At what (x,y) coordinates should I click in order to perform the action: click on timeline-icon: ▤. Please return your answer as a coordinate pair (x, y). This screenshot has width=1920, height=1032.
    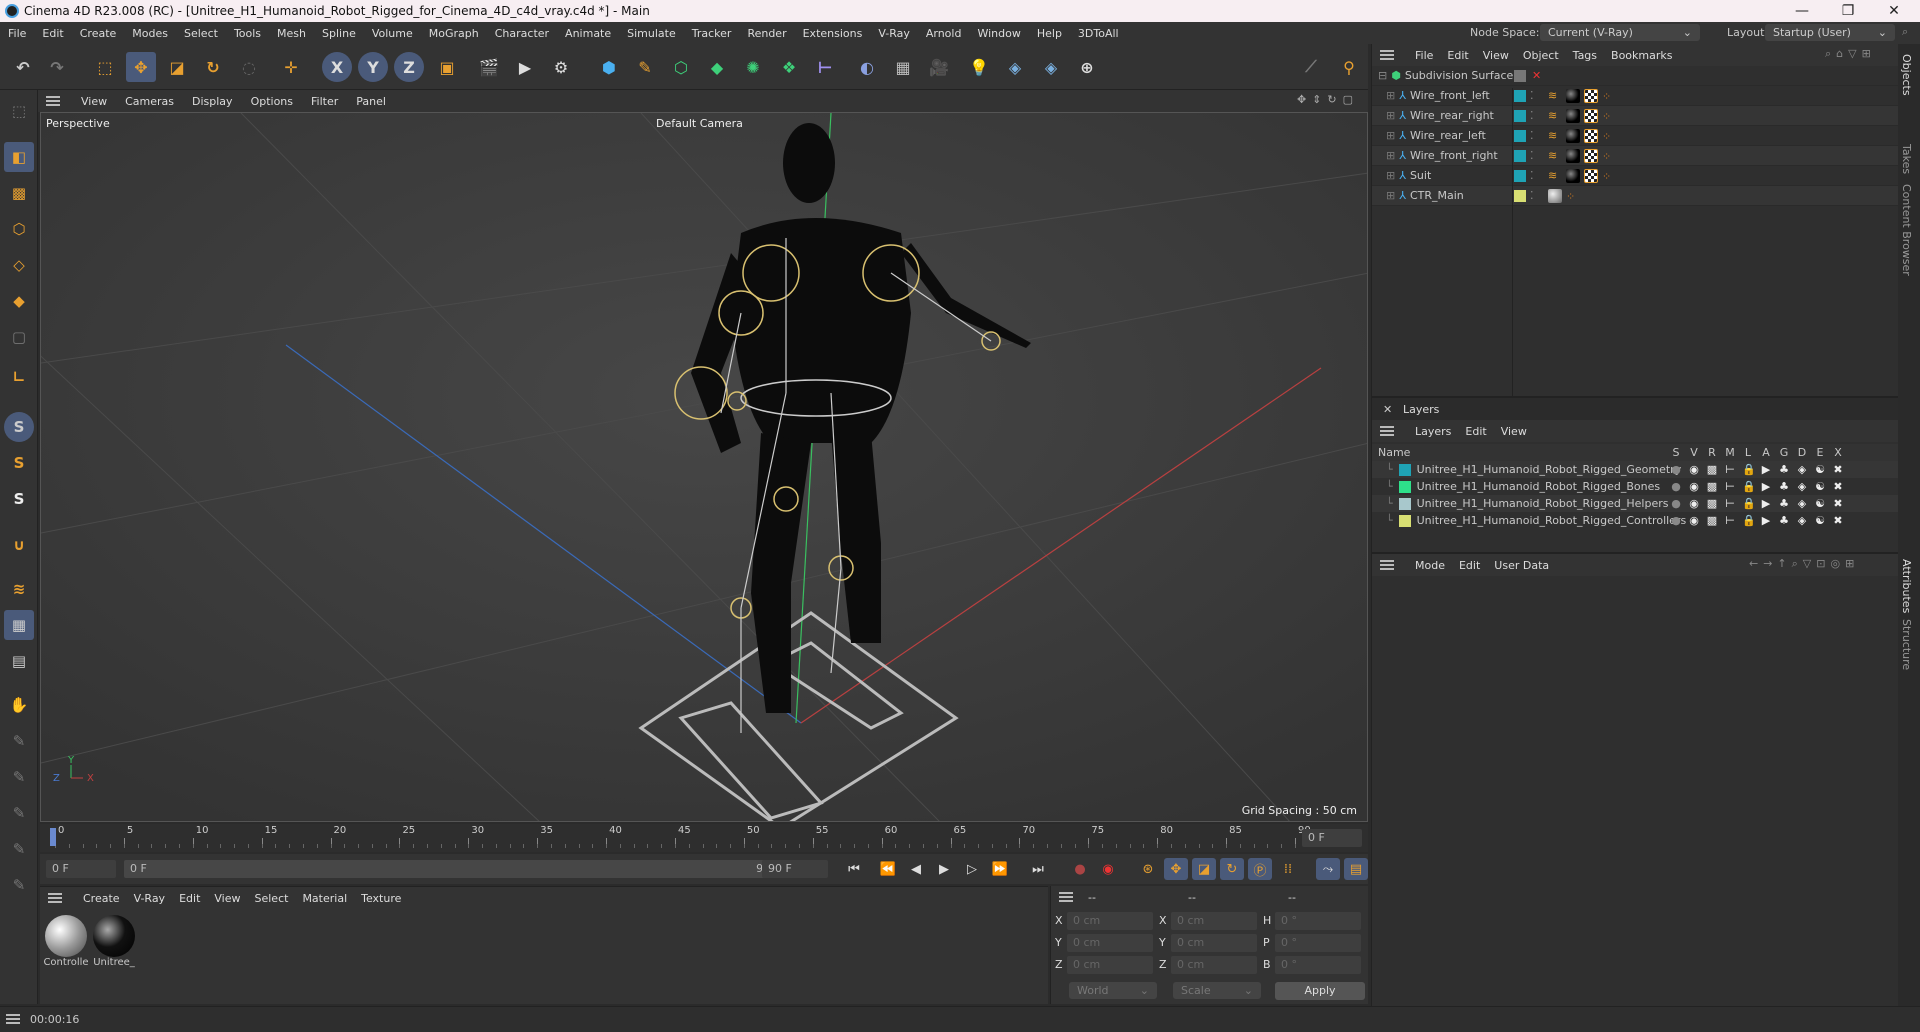
    Looking at the image, I should click on (1356, 869).